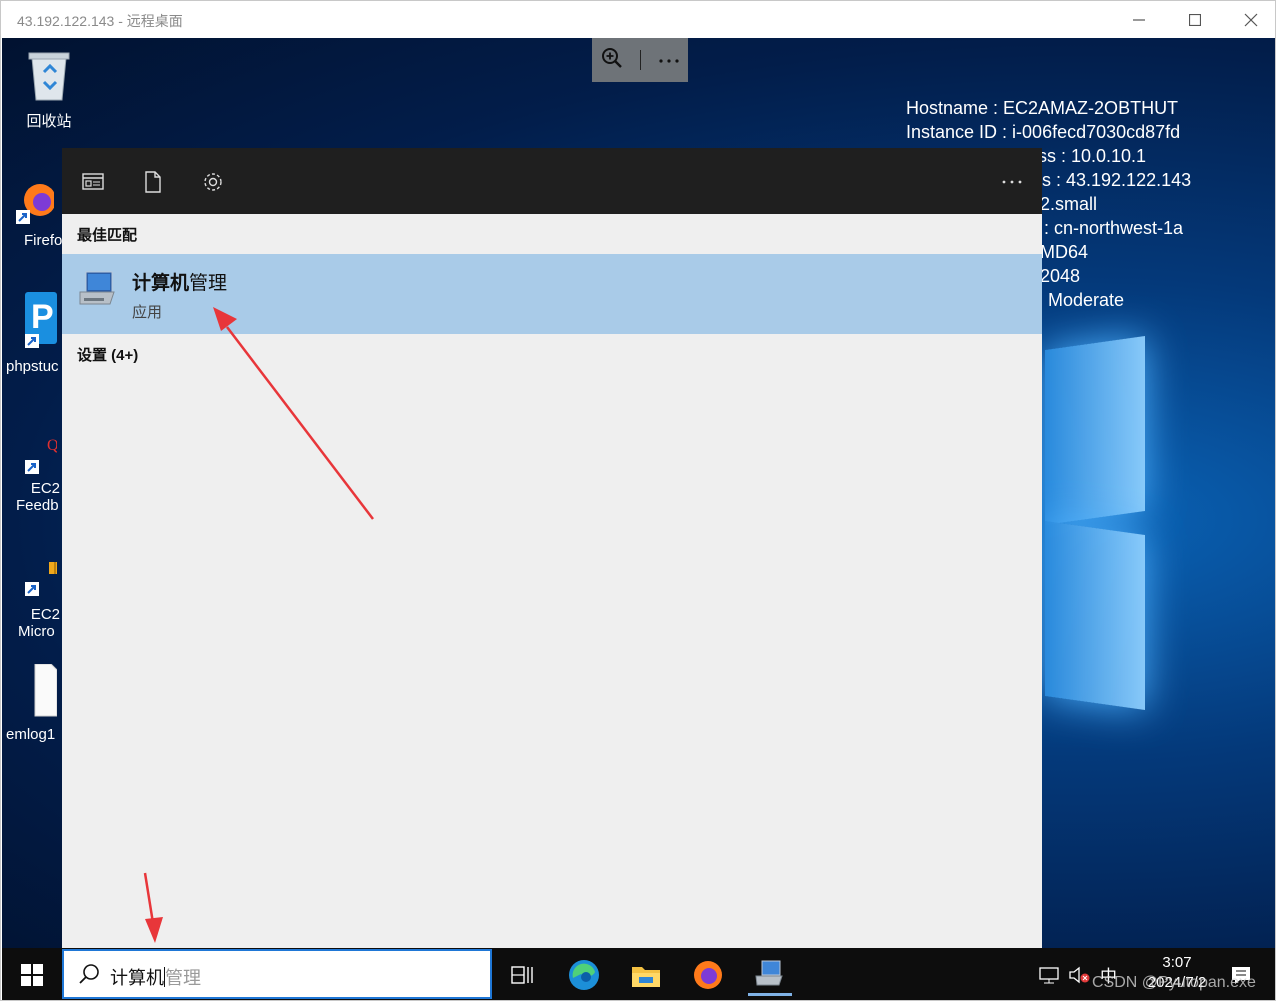 The width and height of the screenshot is (1276, 1001). I want to click on minimize-button, so click(1139, 19).